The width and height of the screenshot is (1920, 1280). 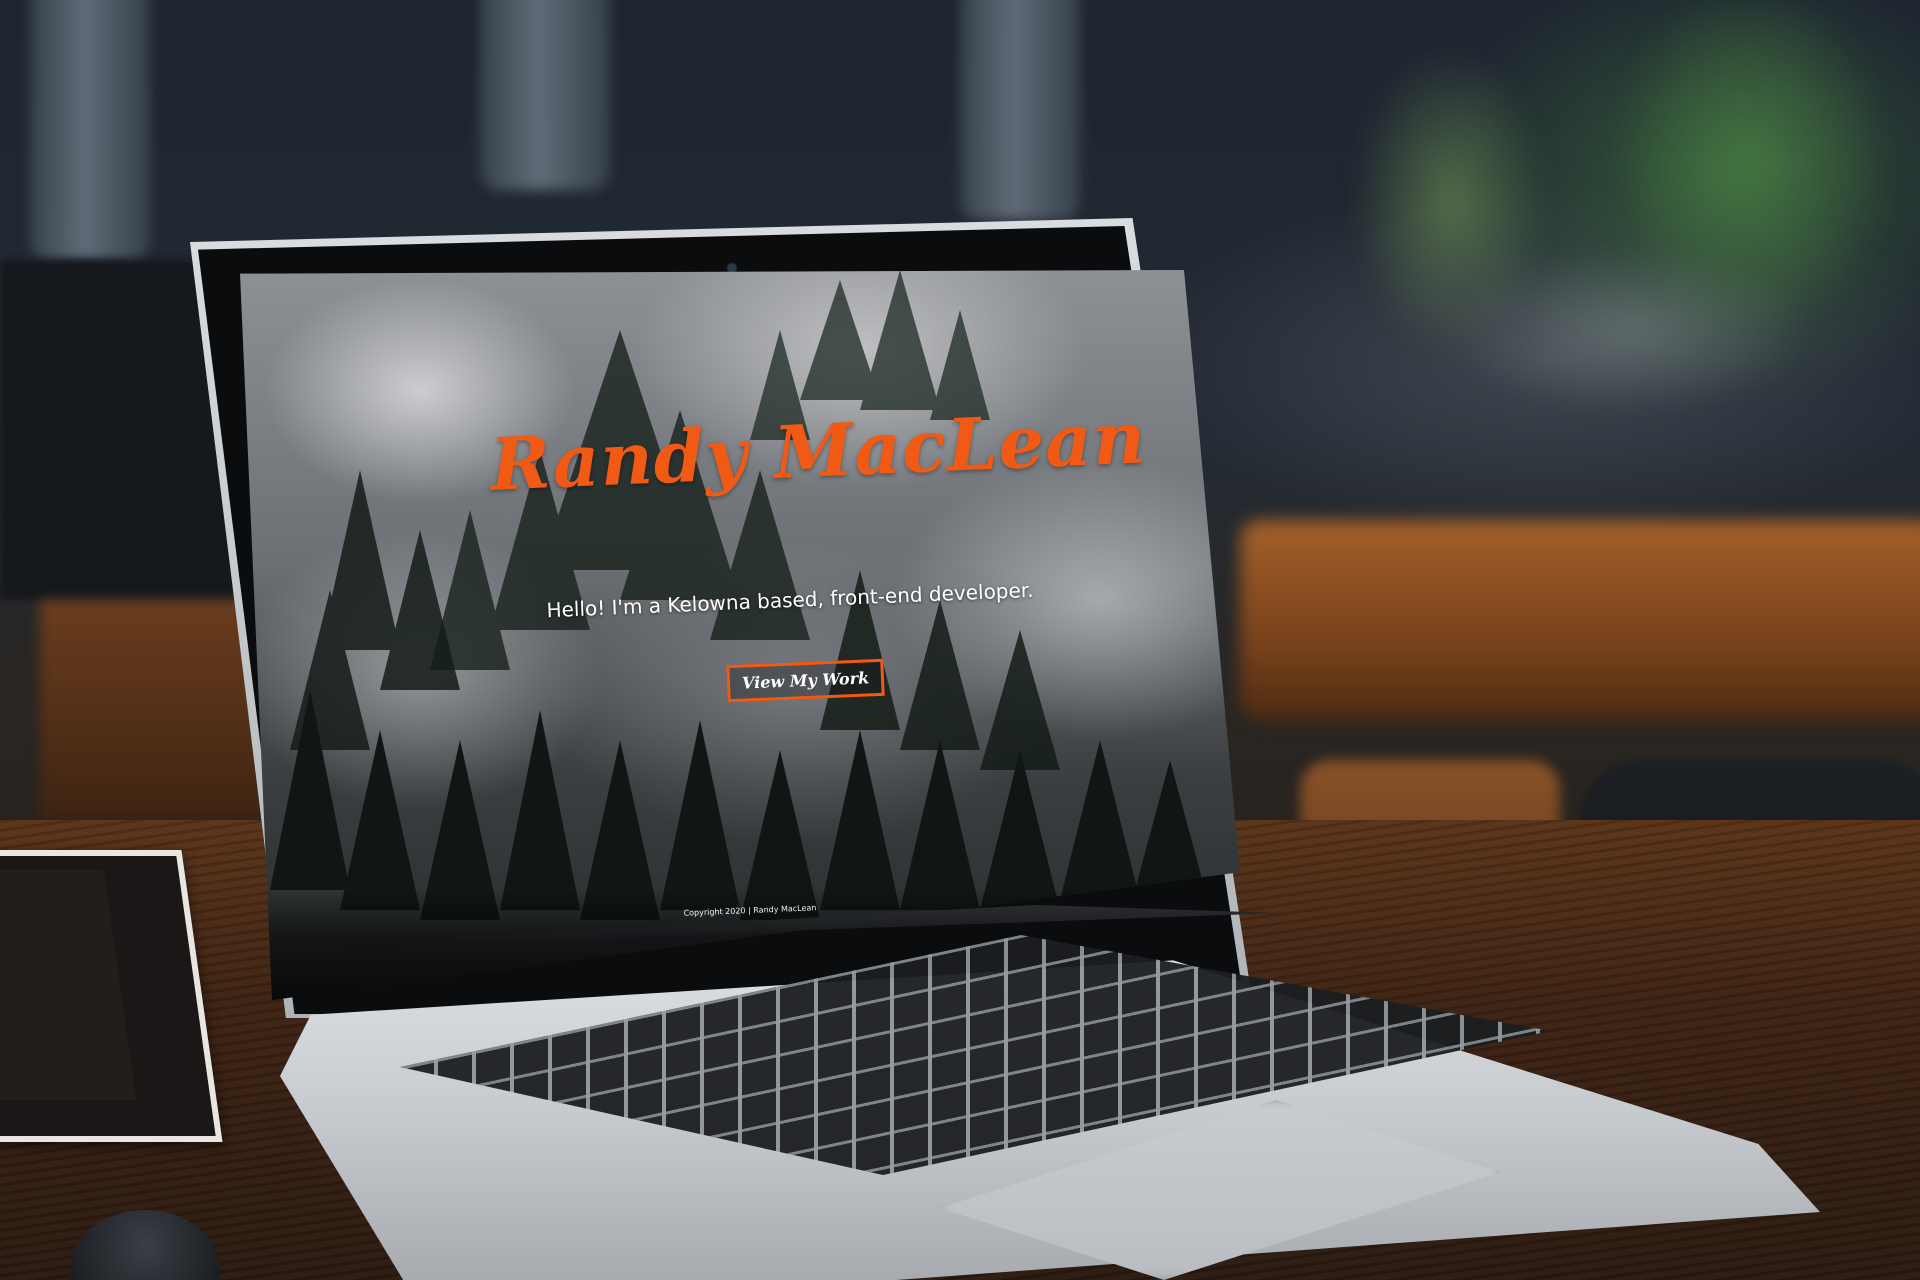 I want to click on webcam-icon, so click(x=732, y=268).